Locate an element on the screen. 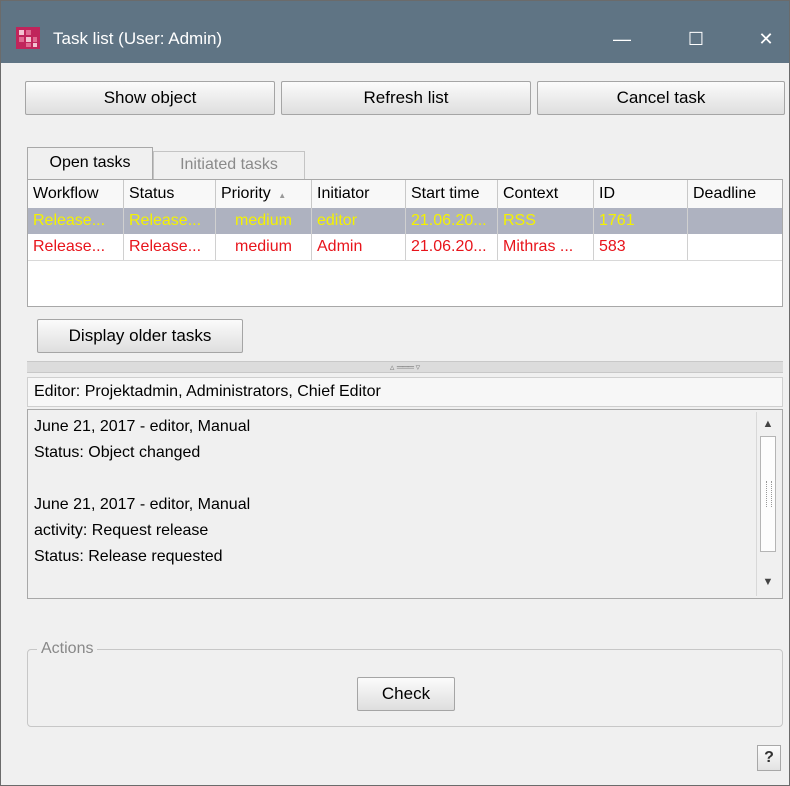 This screenshot has width=790, height=786. cancel-task-button: Cancel task is located at coordinates (661, 98).